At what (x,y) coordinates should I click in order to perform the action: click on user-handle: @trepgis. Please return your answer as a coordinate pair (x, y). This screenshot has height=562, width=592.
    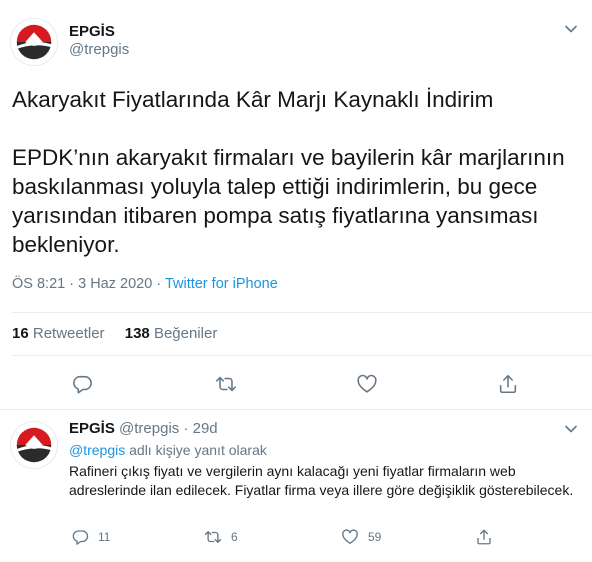
    Looking at the image, I should click on (99, 49).